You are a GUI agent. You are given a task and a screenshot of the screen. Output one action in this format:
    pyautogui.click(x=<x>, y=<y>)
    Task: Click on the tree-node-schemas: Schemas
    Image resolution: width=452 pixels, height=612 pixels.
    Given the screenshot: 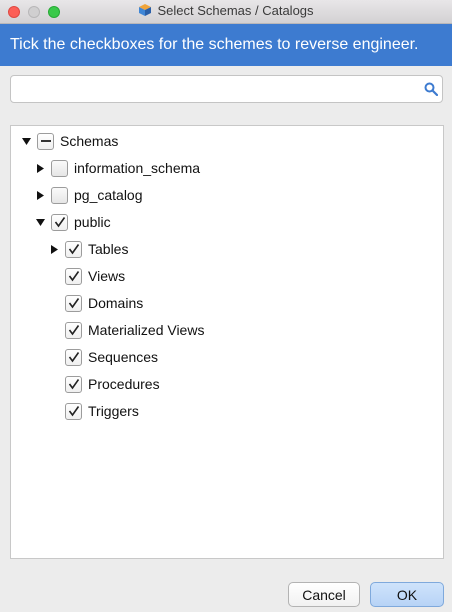 What is the action you would take?
    pyautogui.click(x=69, y=141)
    